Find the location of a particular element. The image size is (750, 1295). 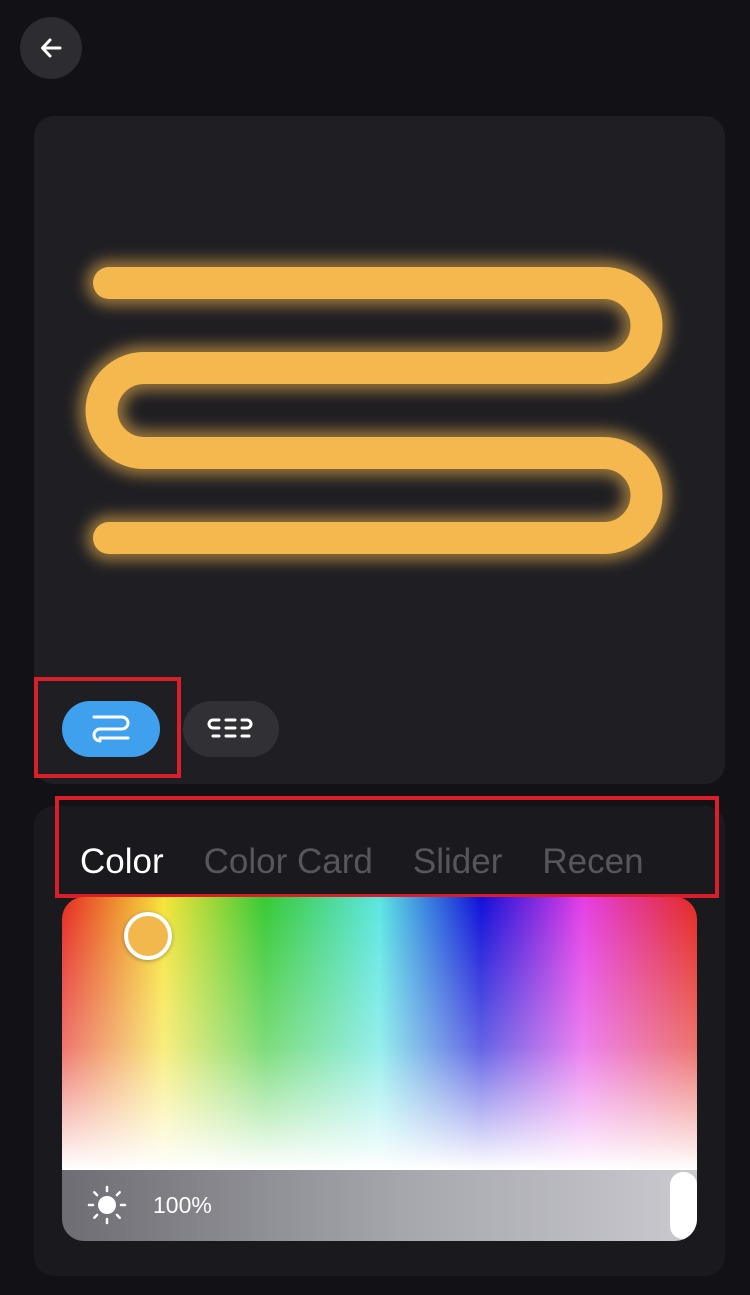

strip-loop-icon is located at coordinates (111, 729).